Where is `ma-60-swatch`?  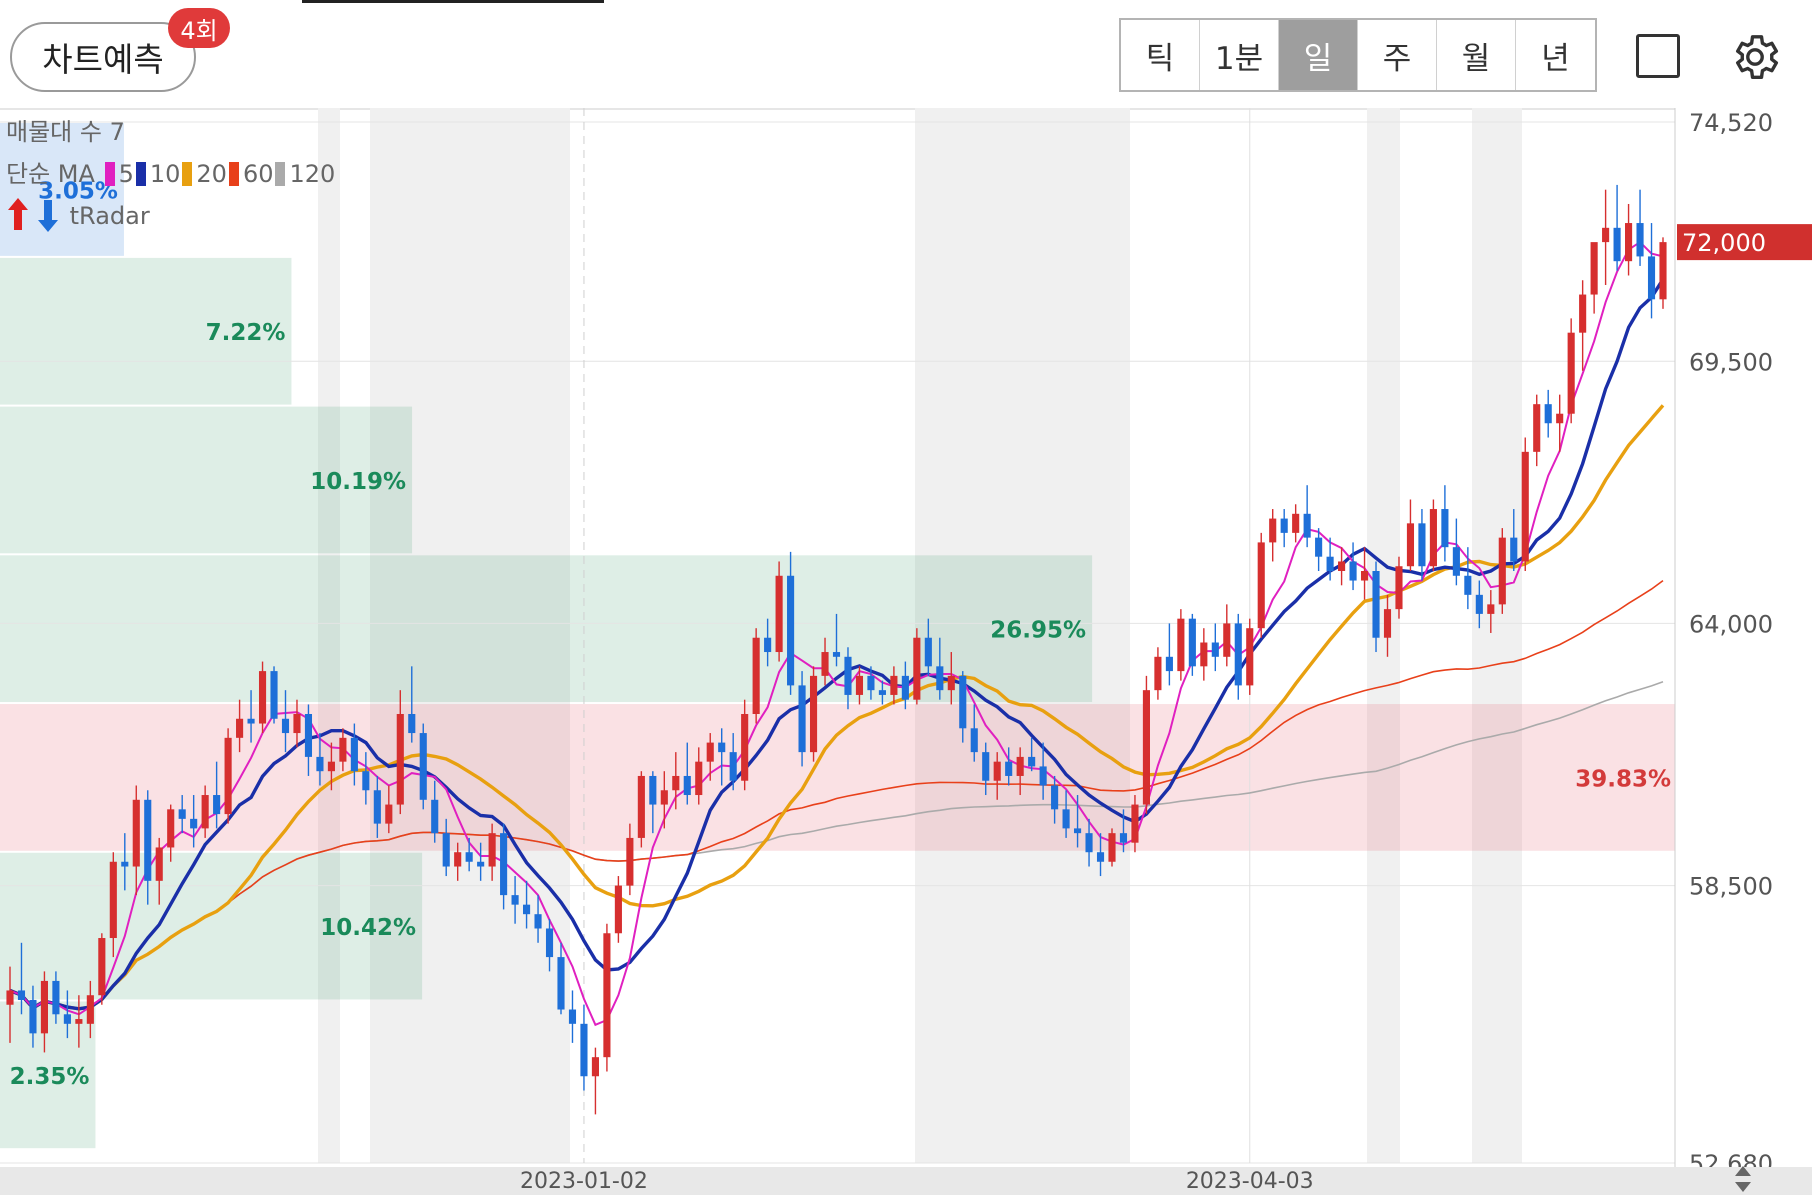
ma-60-swatch is located at coordinates (233, 174).